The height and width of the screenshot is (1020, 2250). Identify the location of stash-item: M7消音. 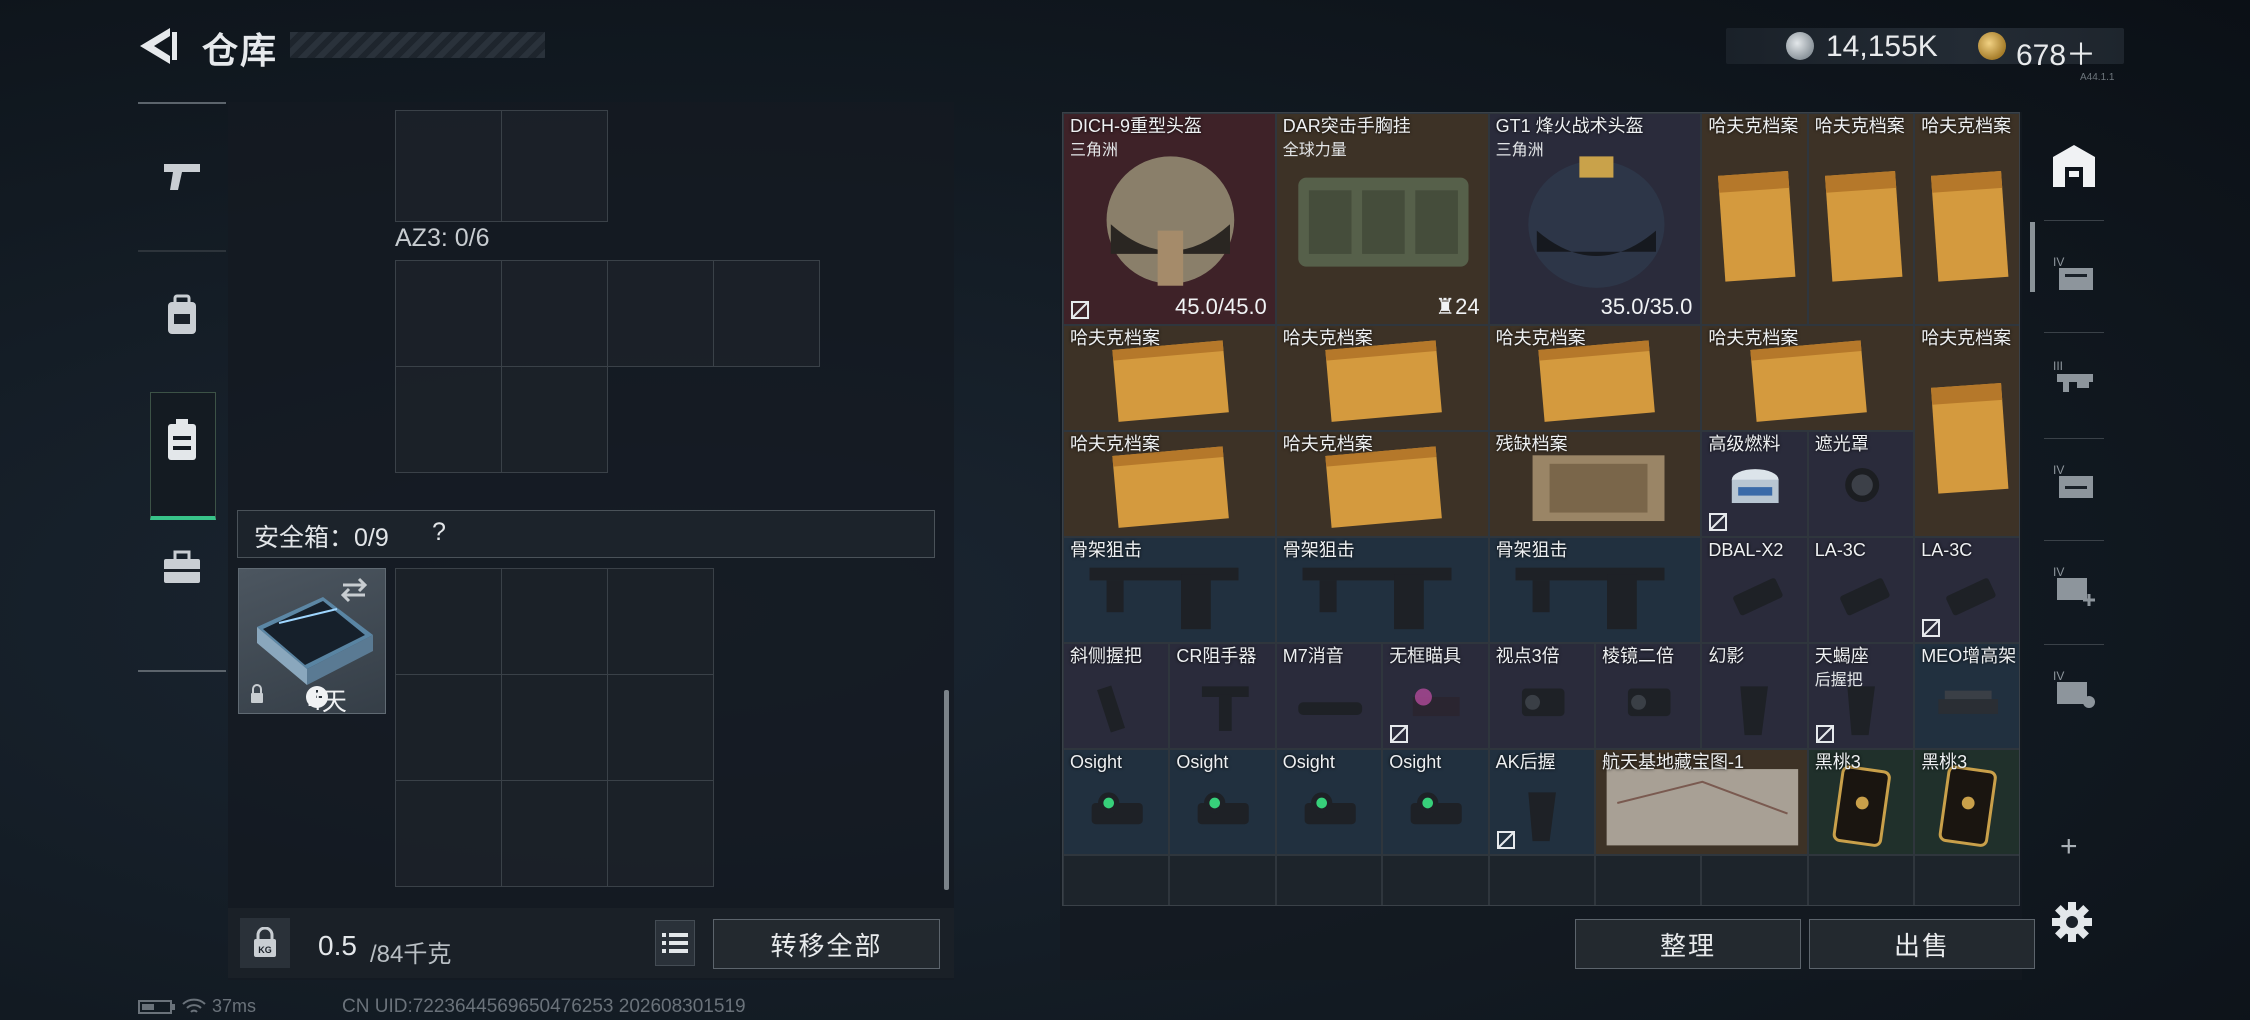
(1329, 696).